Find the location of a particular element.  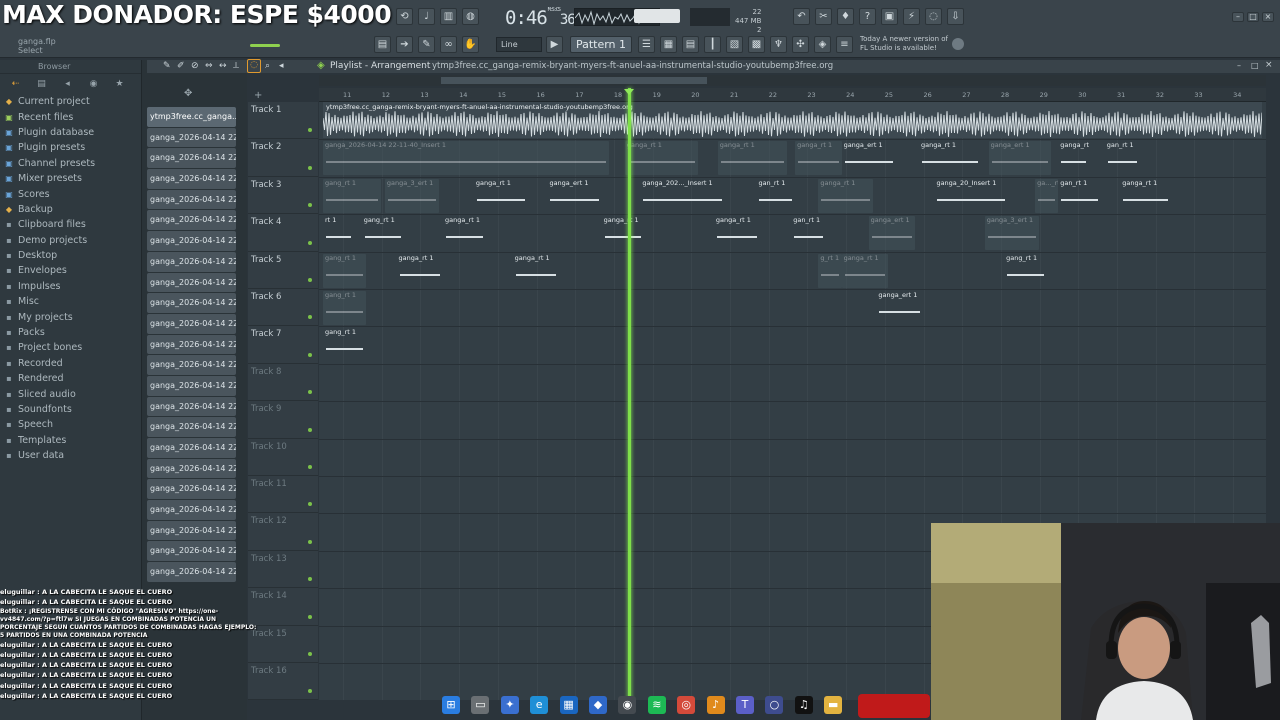

browser-folder-item: ▪ Templates is located at coordinates (72, 440).